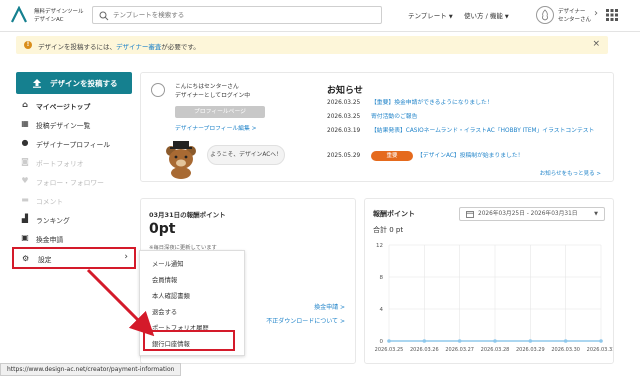 The height and width of the screenshot is (376, 640). Describe the element at coordinates (25, 199) in the screenshot. I see `comment-icon: ▬` at that location.